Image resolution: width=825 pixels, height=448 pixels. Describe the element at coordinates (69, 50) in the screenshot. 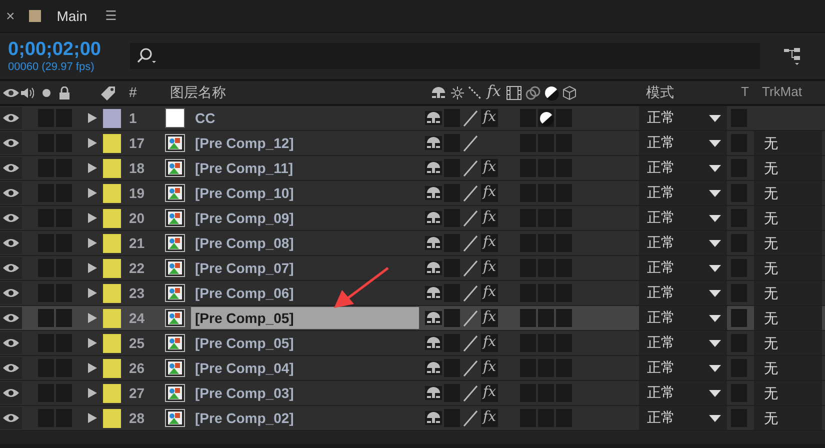

I see `timecode: 0;00;02;00` at that location.